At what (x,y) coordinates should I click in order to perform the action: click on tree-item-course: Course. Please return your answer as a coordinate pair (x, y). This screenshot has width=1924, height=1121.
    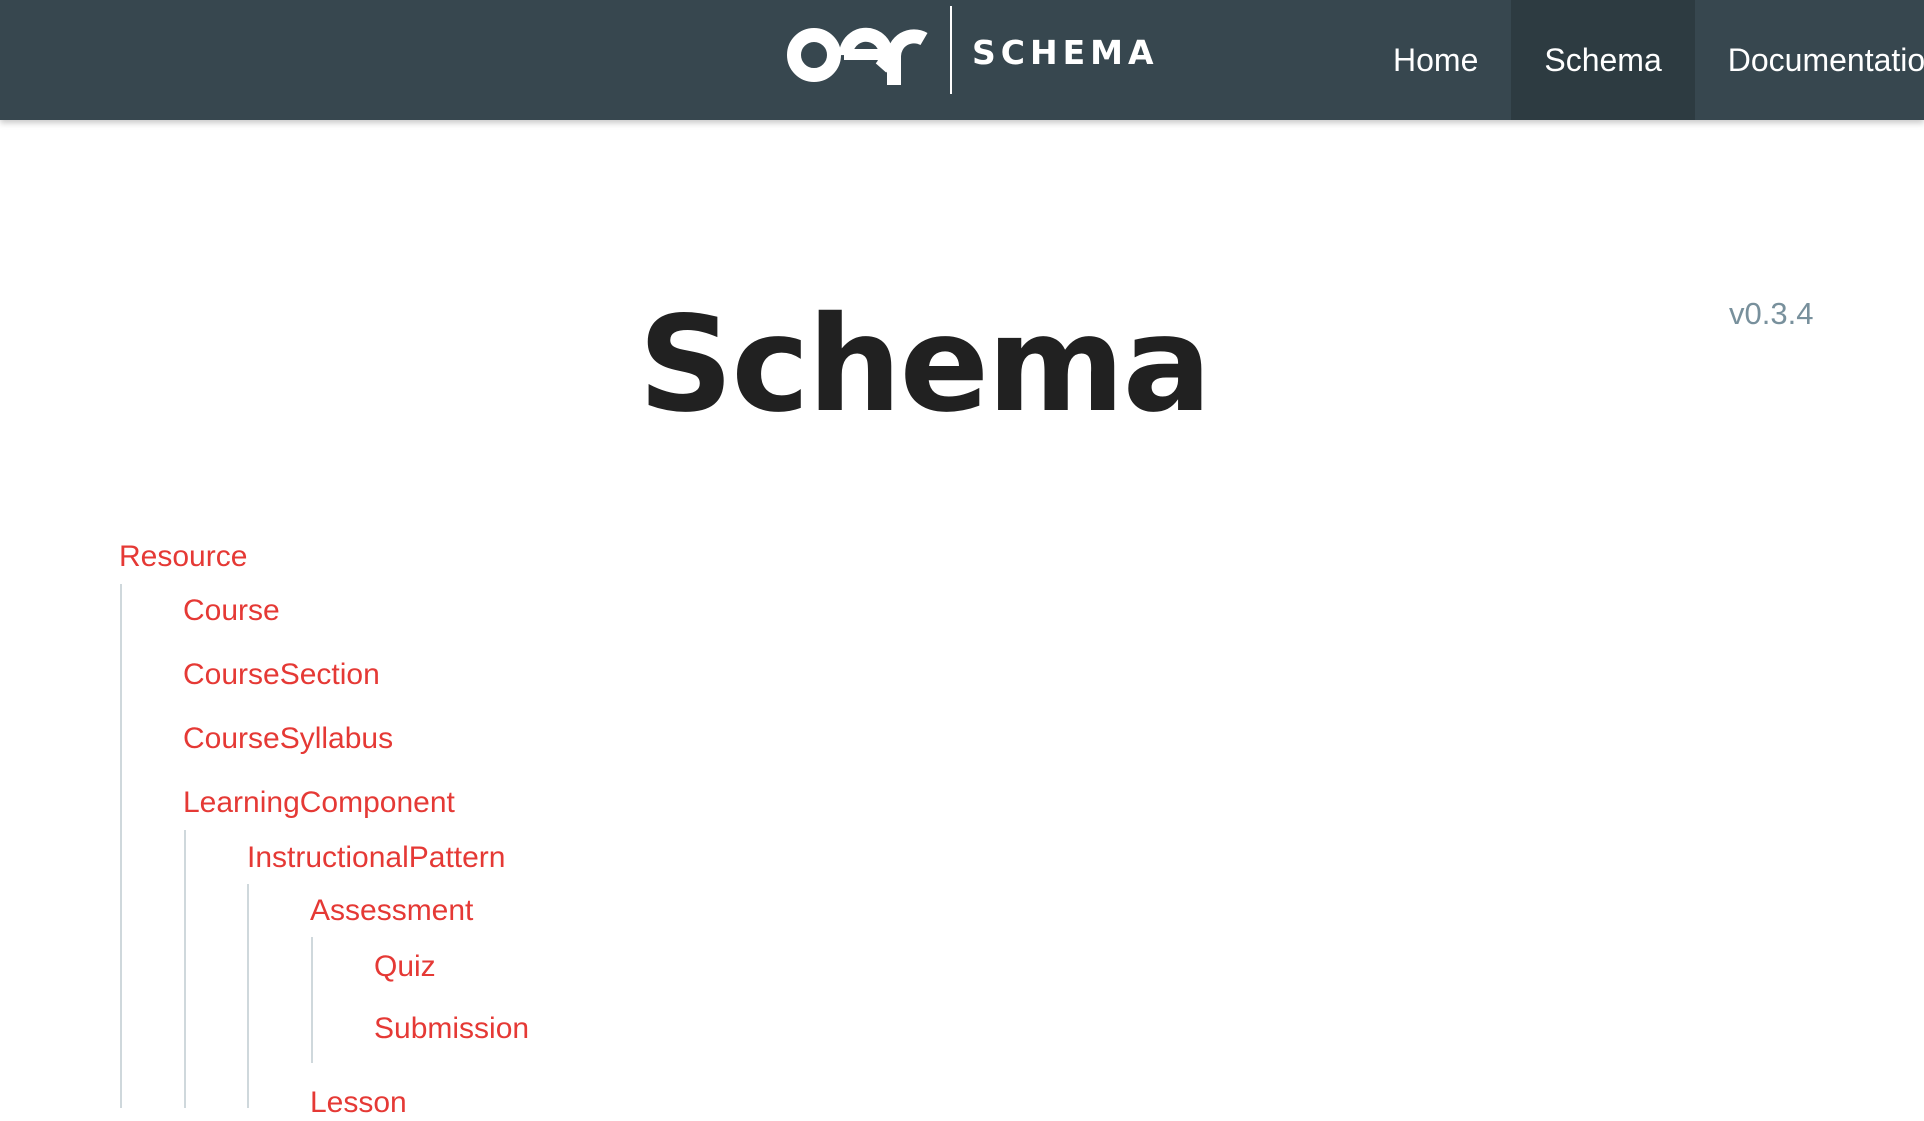
    Looking at the image, I should click on (231, 611).